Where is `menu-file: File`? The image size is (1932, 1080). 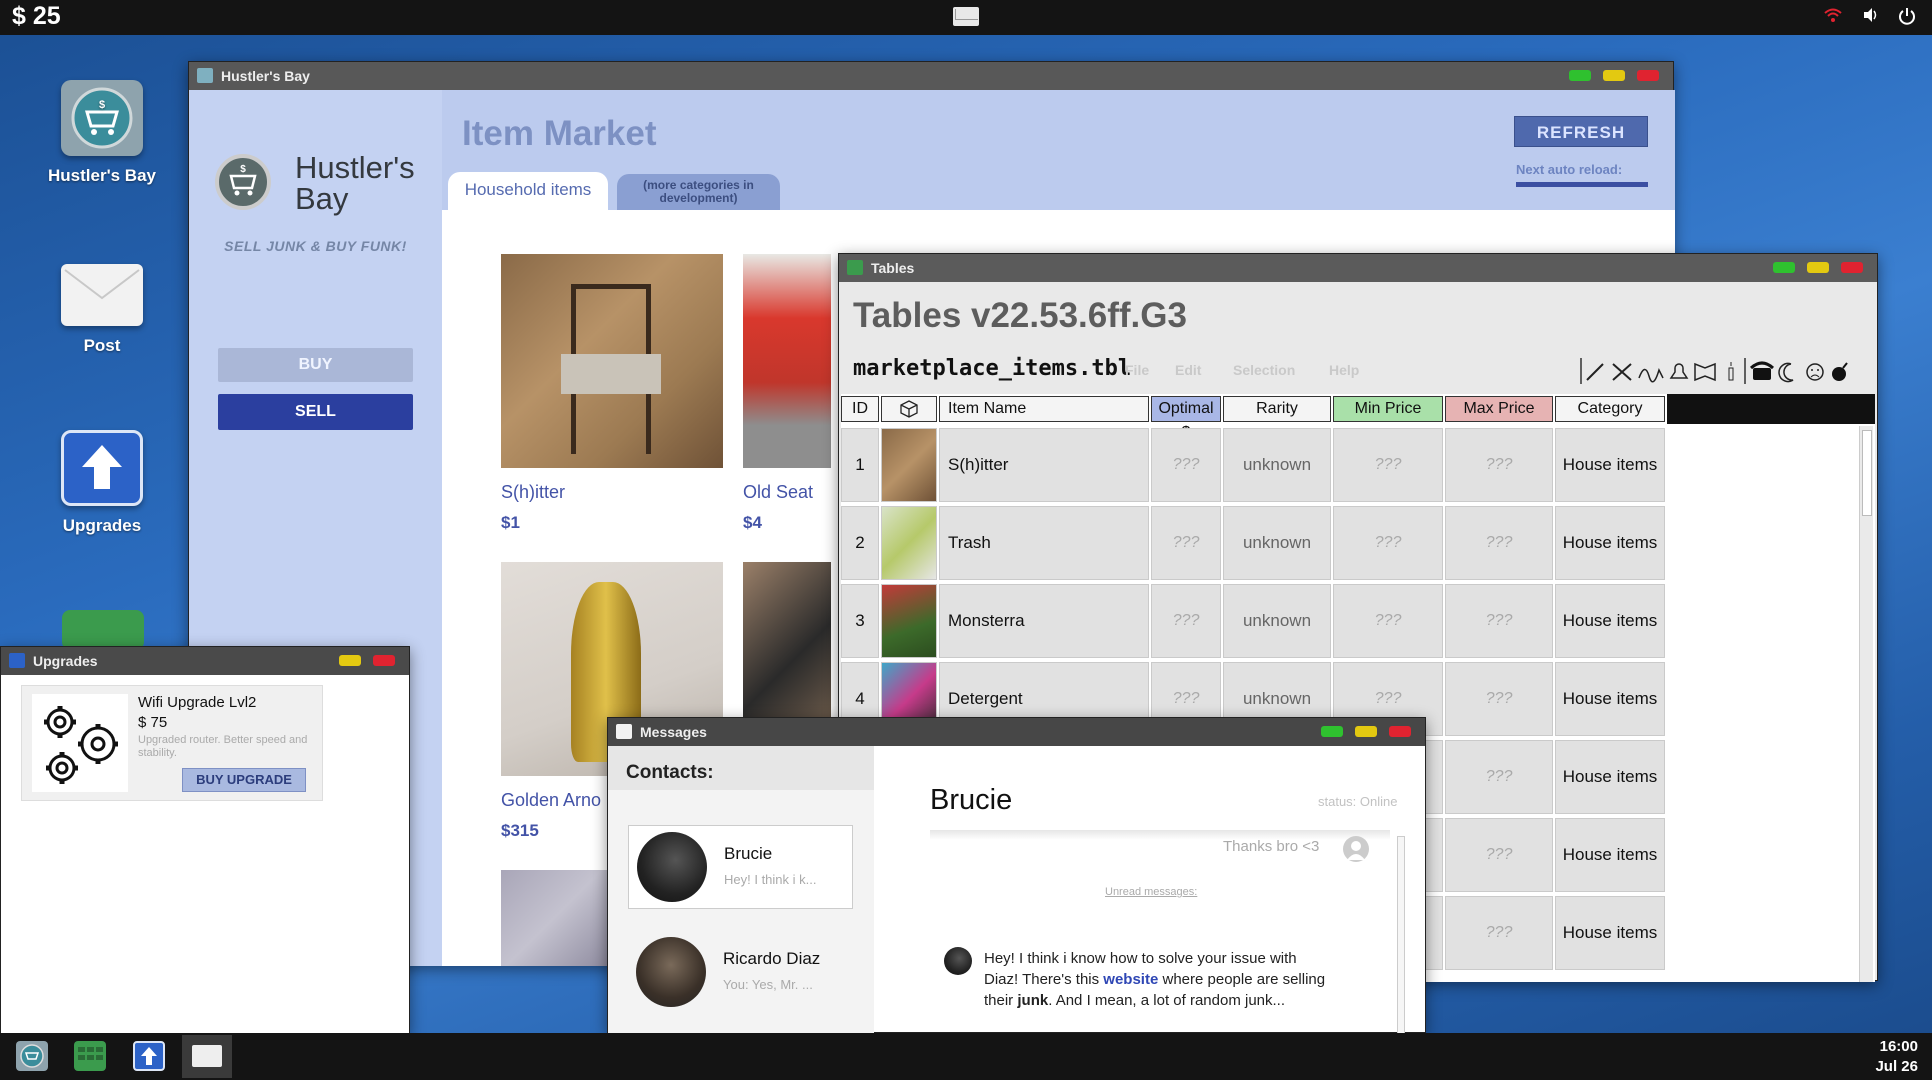
menu-file: File is located at coordinates (1137, 370).